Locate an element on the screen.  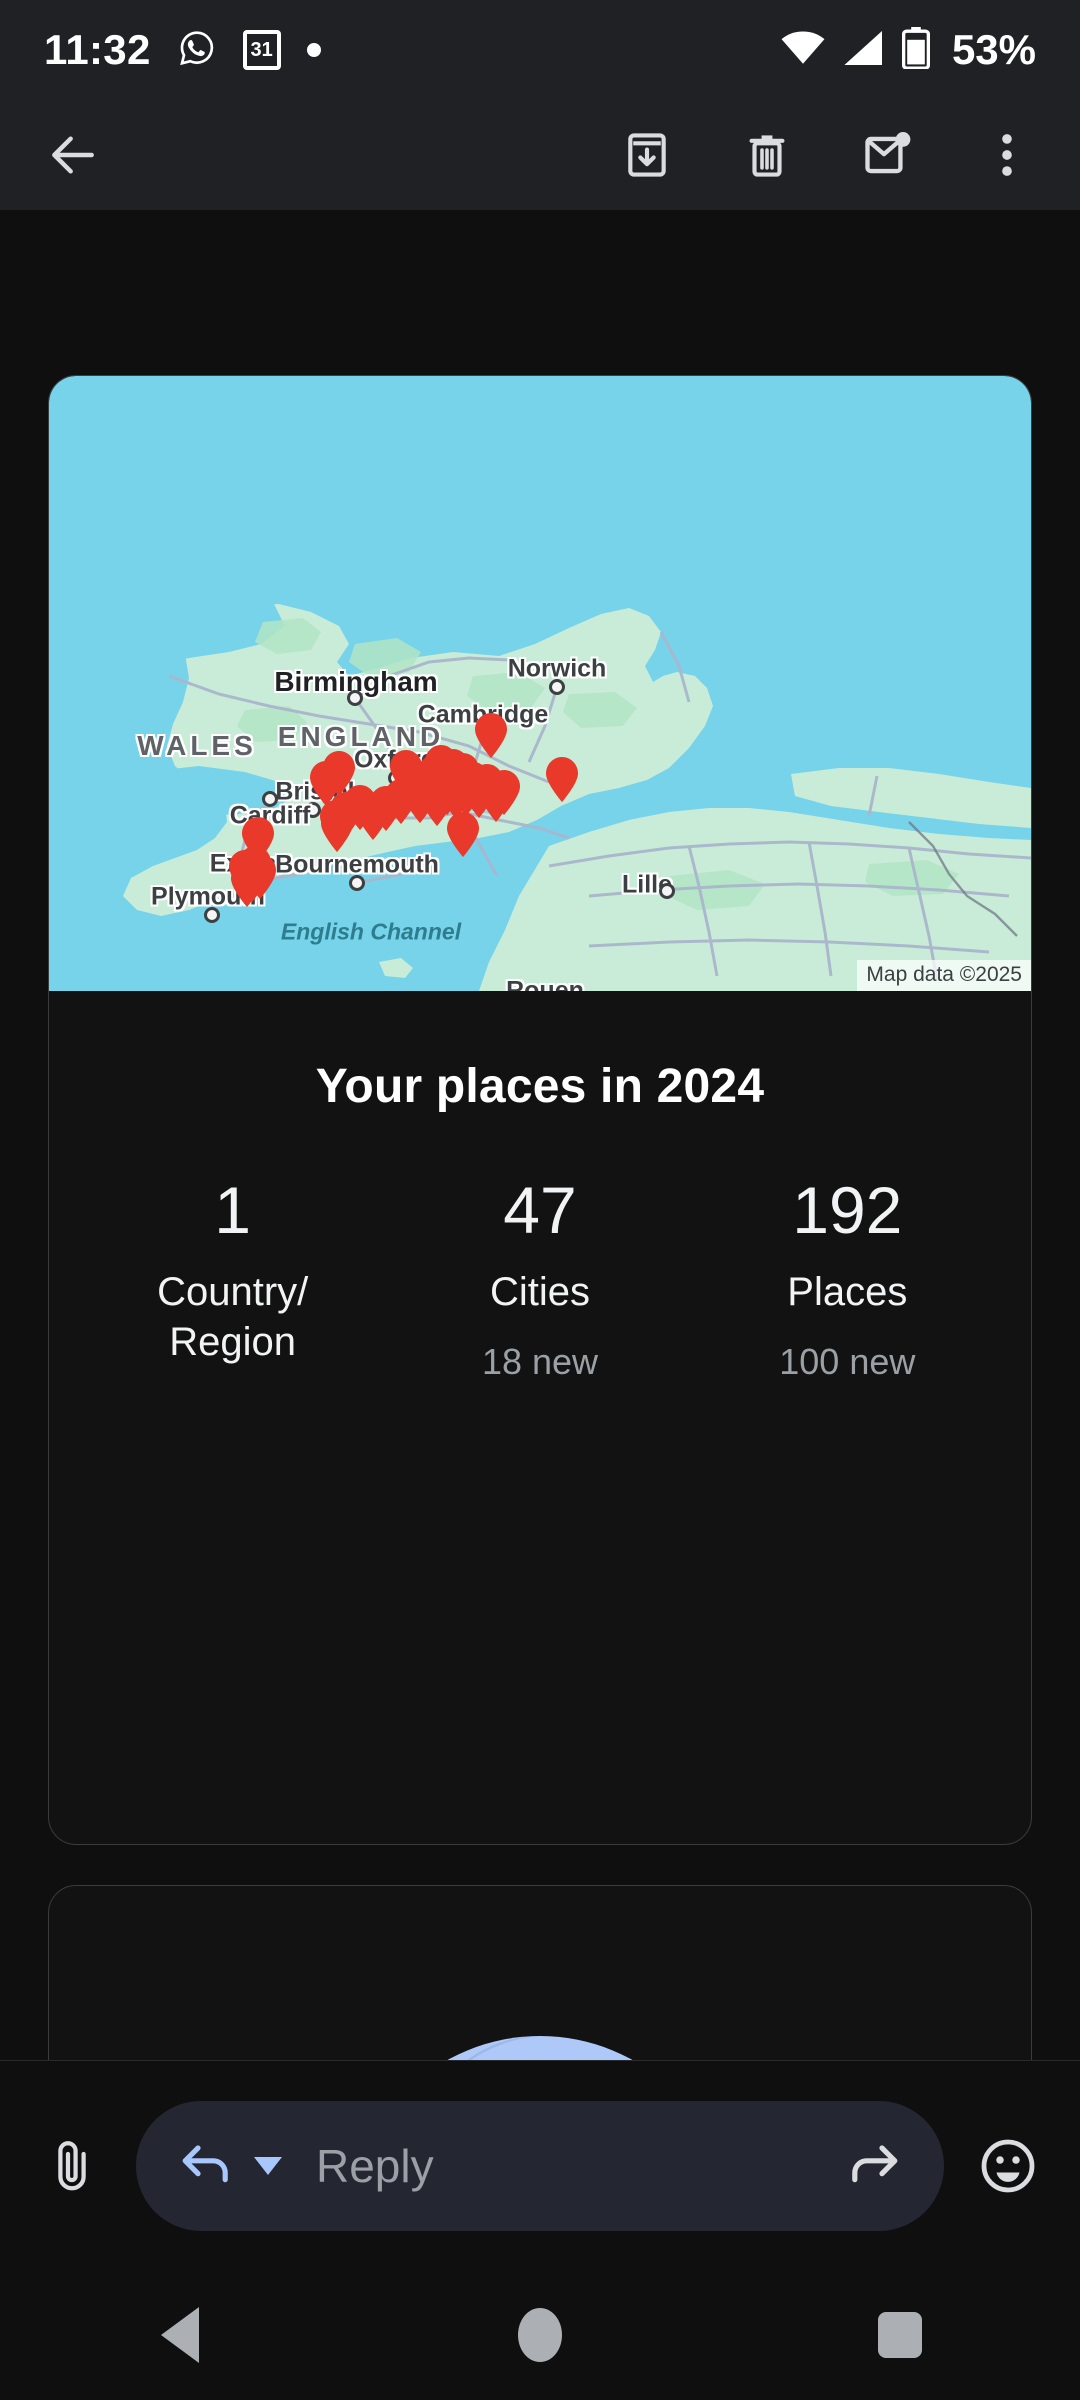
nav-back-icon is located at coordinates (180, 2335).